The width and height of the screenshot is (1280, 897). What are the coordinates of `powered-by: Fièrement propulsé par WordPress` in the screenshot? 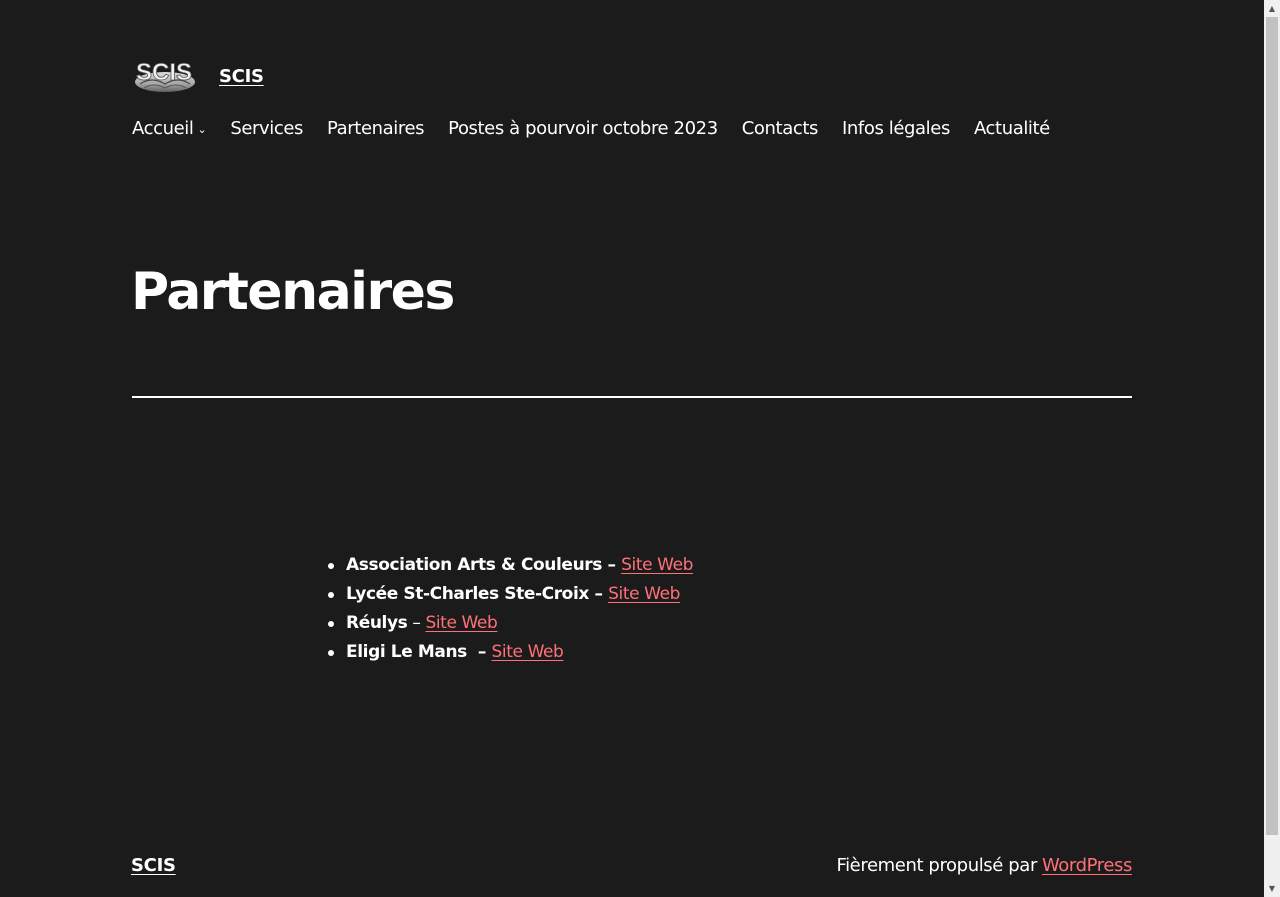 It's located at (984, 865).